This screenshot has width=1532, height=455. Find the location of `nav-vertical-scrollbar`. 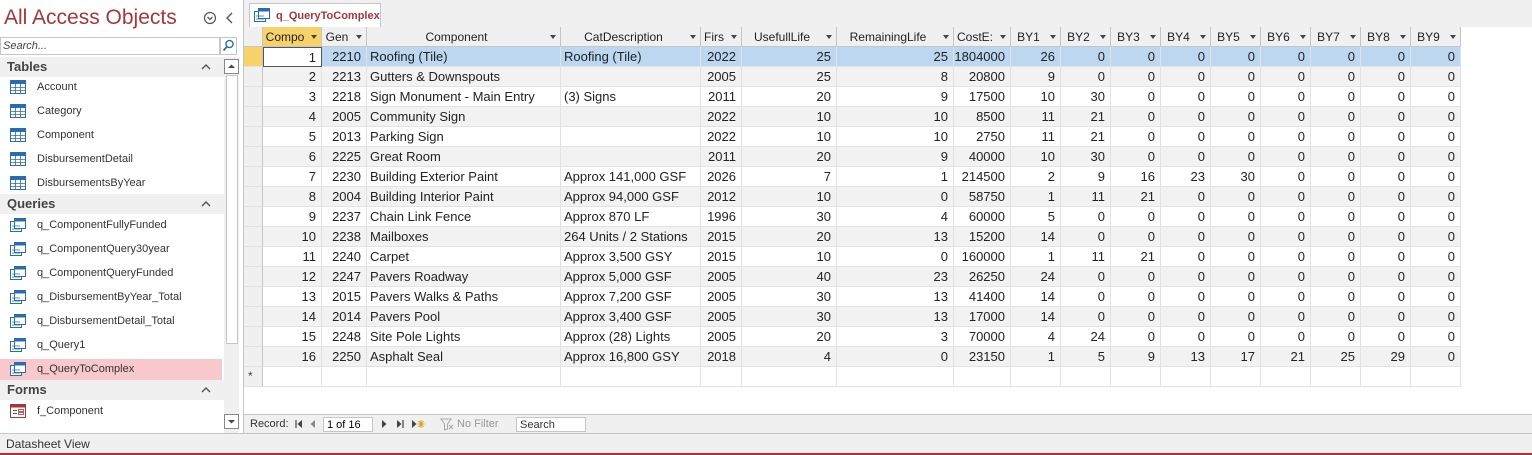

nav-vertical-scrollbar is located at coordinates (231, 245).